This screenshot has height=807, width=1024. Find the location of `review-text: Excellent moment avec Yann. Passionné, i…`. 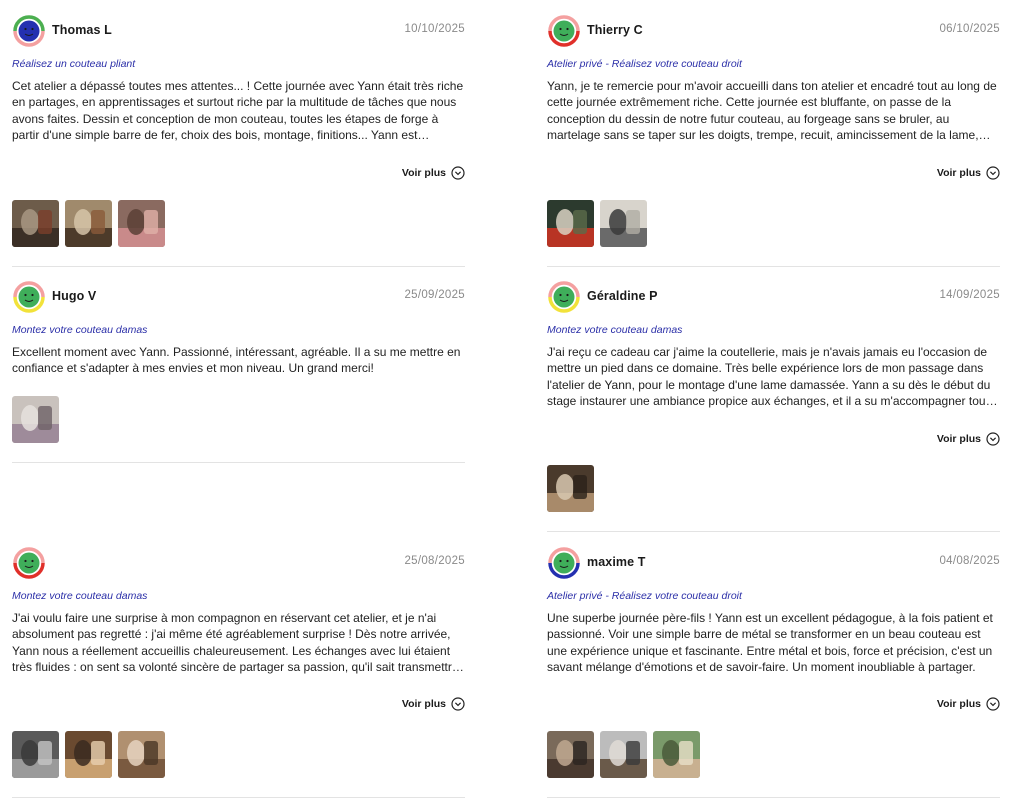

review-text: Excellent moment avec Yann. Passionné, i… is located at coordinates (236, 360).